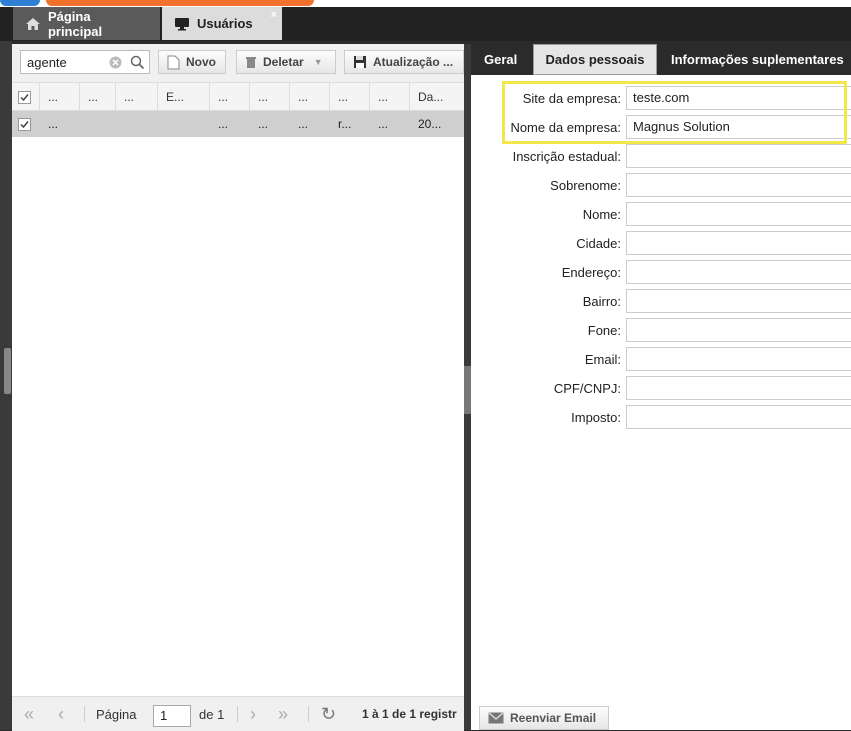 The height and width of the screenshot is (731, 851). I want to click on delete-button-label: Deletar, so click(283, 62).